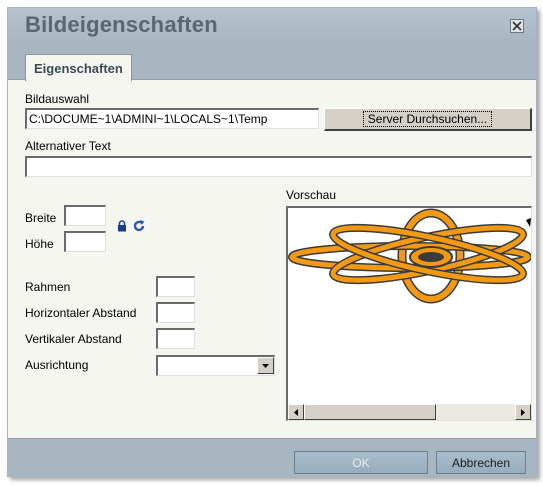 The image size is (543, 486). What do you see at coordinates (409, 256) in the screenshot?
I see `atom-logo-image` at bounding box center [409, 256].